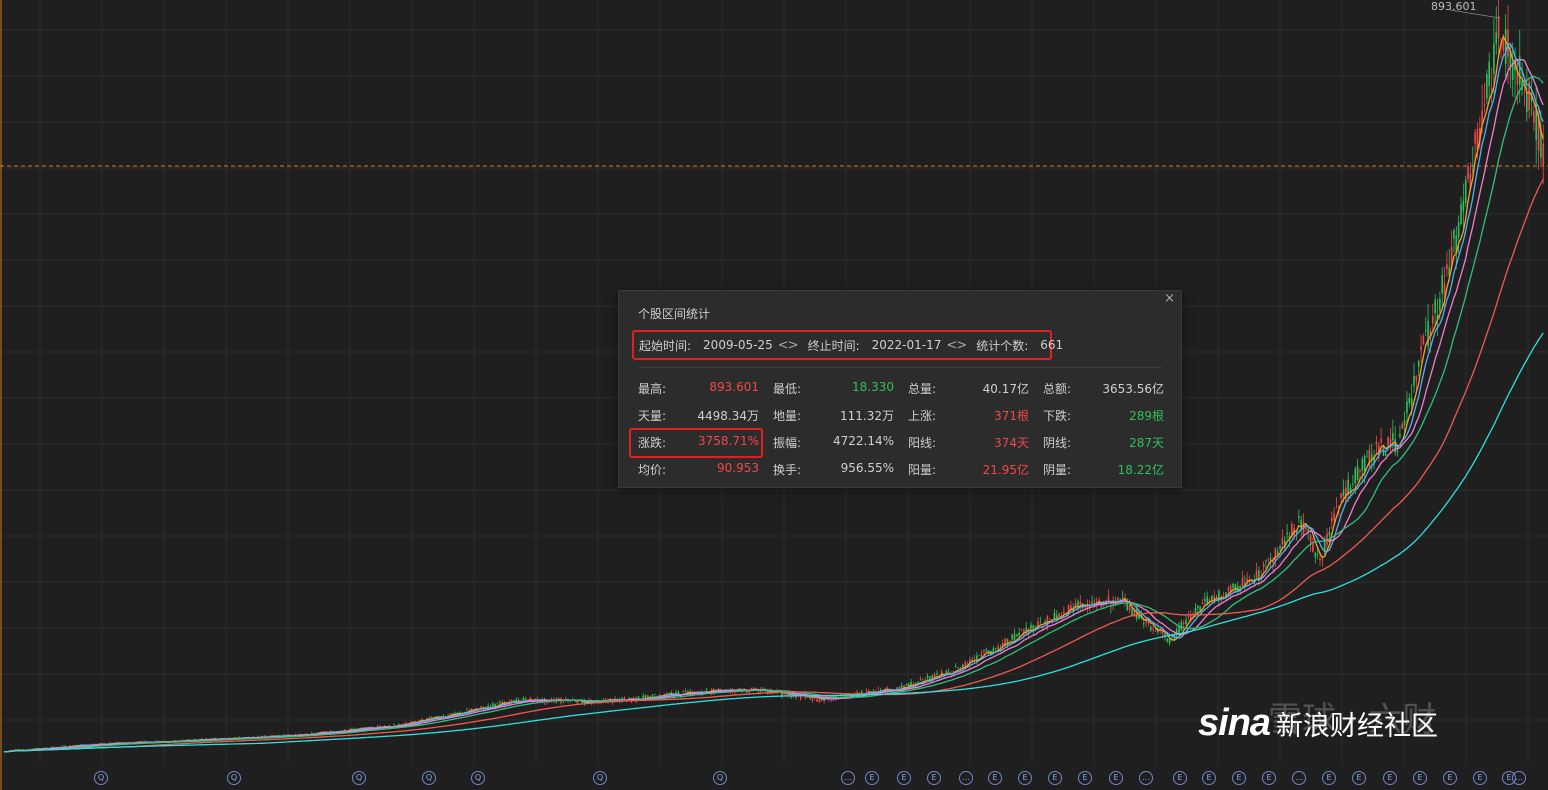  I want to click on sina-logo: sina, so click(1234, 723).